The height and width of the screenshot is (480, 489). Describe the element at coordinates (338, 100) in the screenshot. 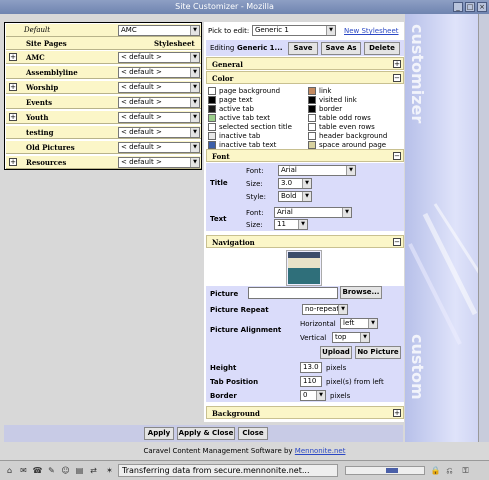

I see `color-label: visited link` at that location.